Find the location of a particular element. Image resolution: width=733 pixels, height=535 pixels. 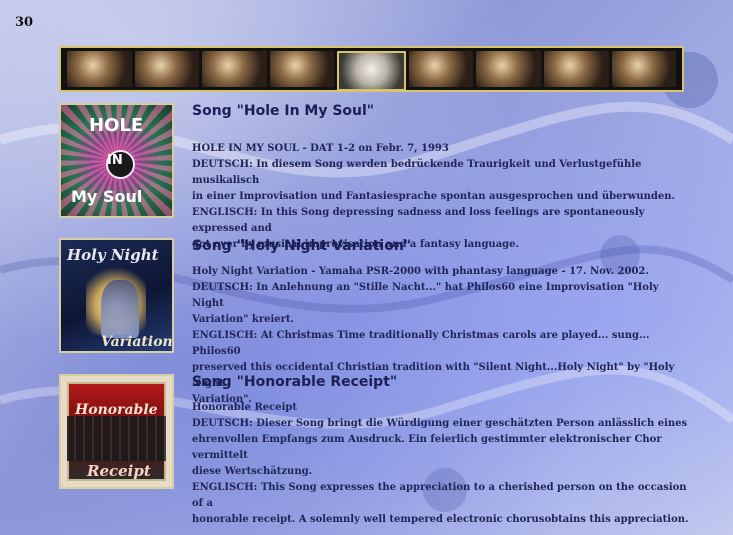

song-line: Honorable Receipt is located at coordinates (244, 407).